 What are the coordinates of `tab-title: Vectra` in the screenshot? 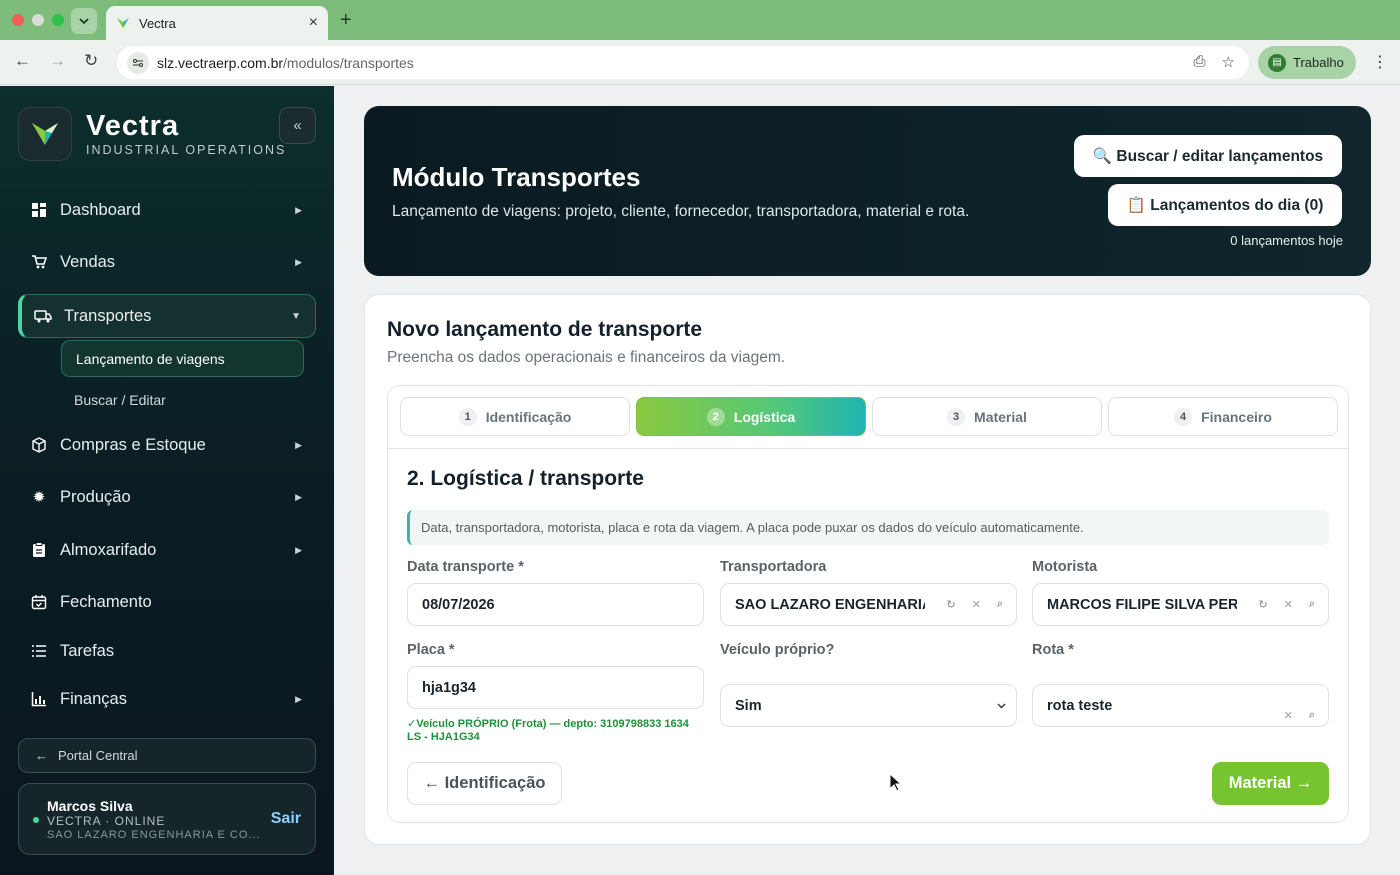 It's located at (157, 23).